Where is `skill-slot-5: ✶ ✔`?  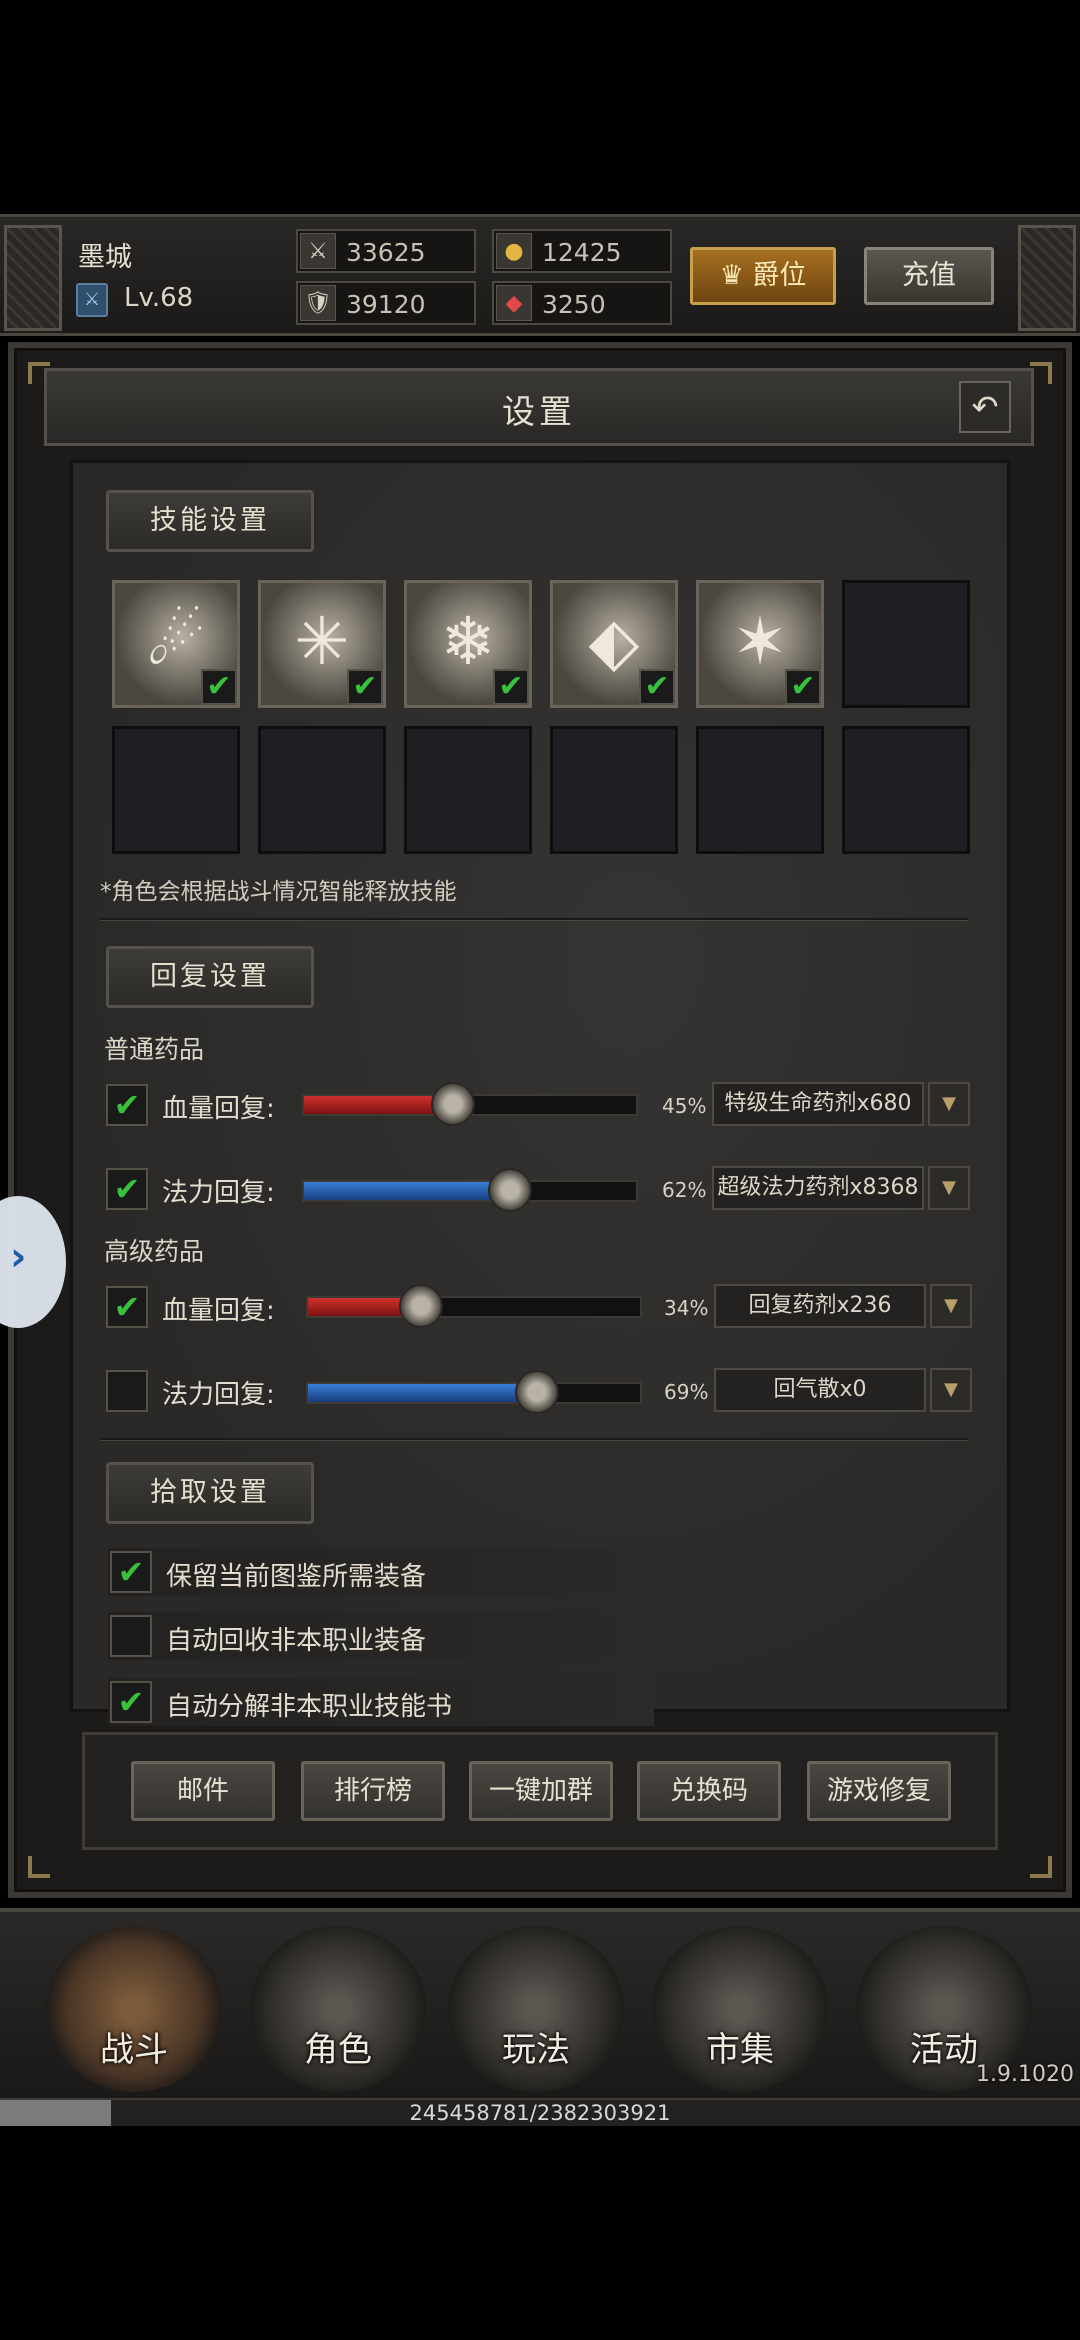
skill-slot-5: ✶ ✔ is located at coordinates (760, 644).